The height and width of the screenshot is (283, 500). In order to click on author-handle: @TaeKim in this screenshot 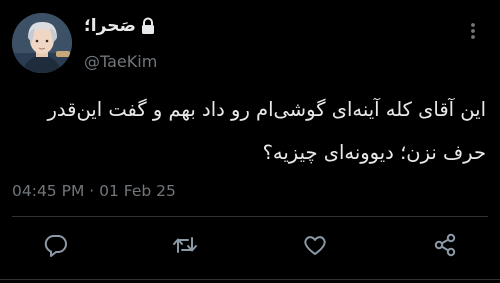, I will do `click(120, 62)`.